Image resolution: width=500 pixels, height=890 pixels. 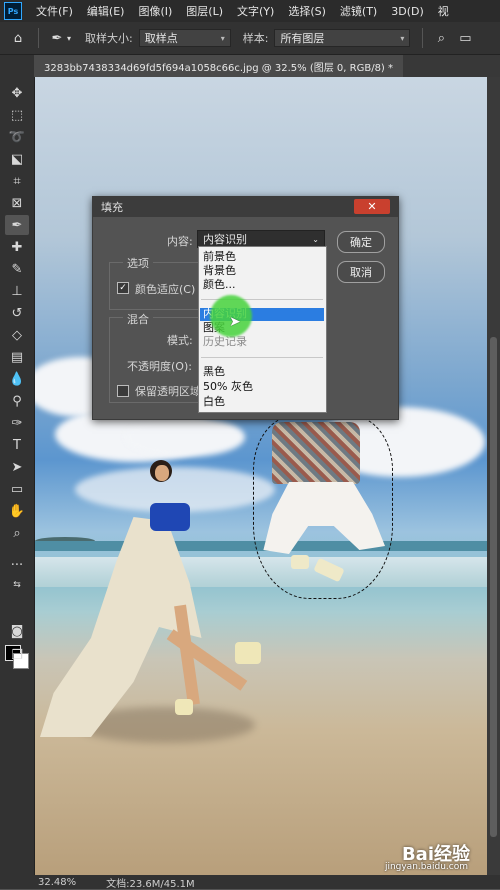 I want to click on path-select-tool-icon: ➤, so click(x=17, y=467).